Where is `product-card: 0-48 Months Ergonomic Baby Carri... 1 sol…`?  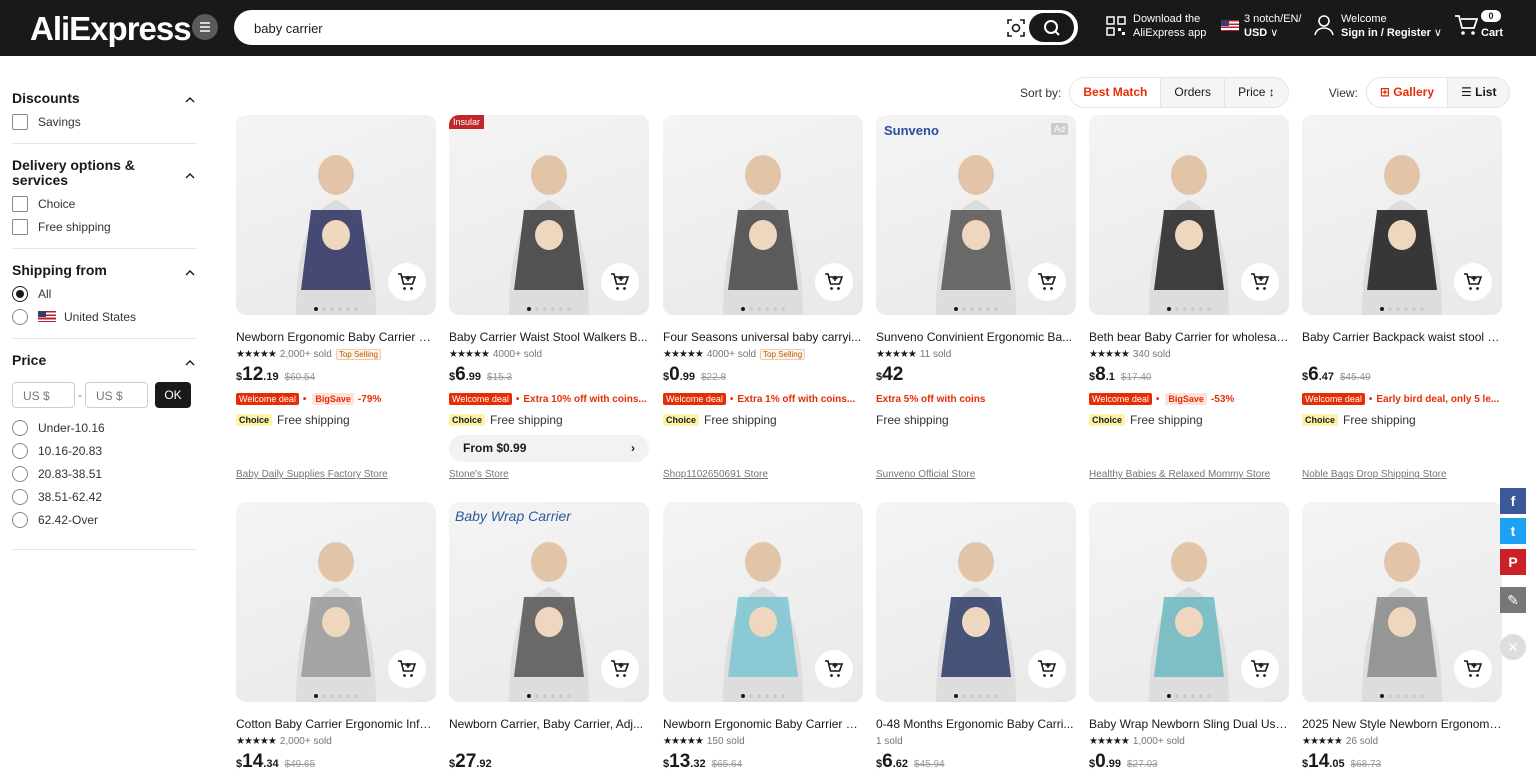 product-card: 0-48 Months Ergonomic Baby Carri... 1 sol… is located at coordinates (976, 638).